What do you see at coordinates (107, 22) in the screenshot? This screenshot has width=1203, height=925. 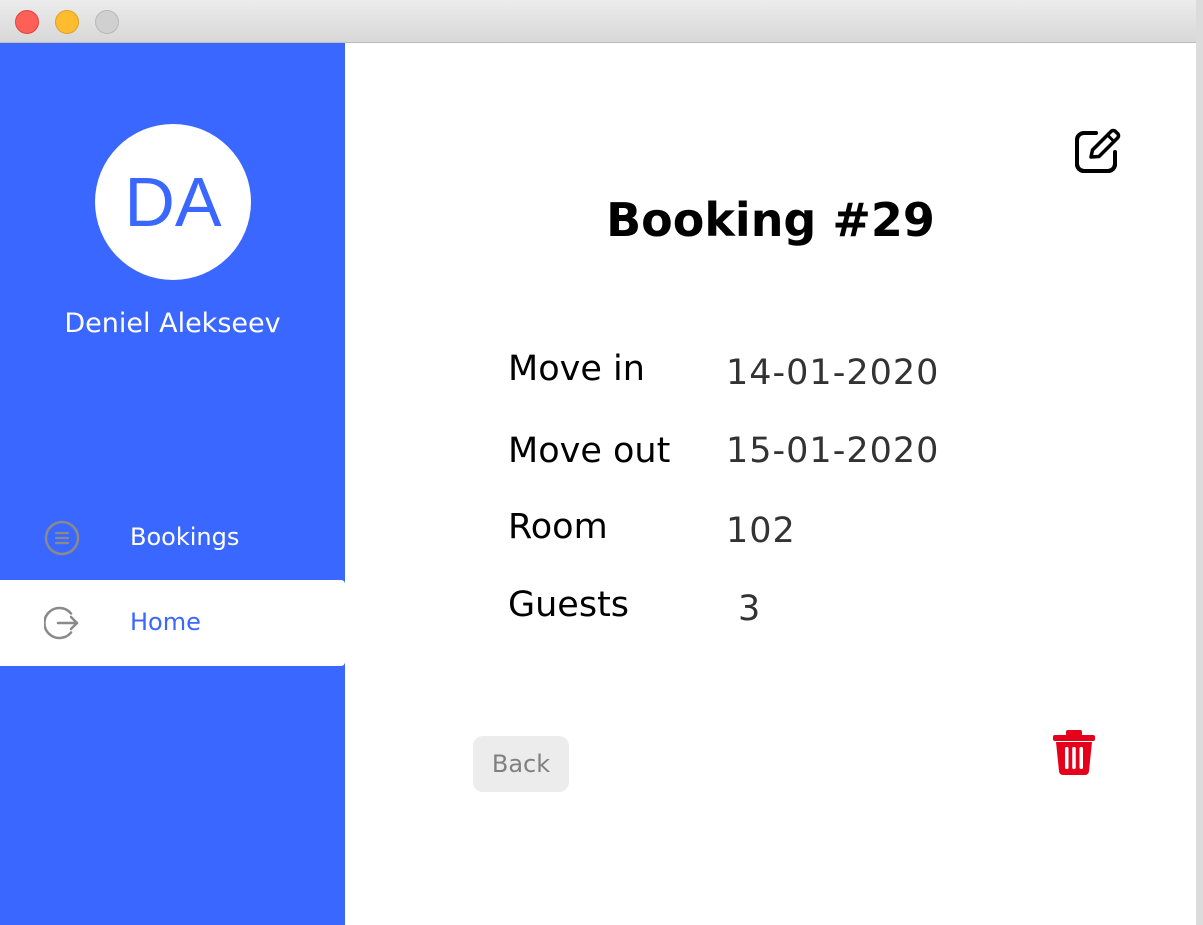 I see `window-maximize-button` at bounding box center [107, 22].